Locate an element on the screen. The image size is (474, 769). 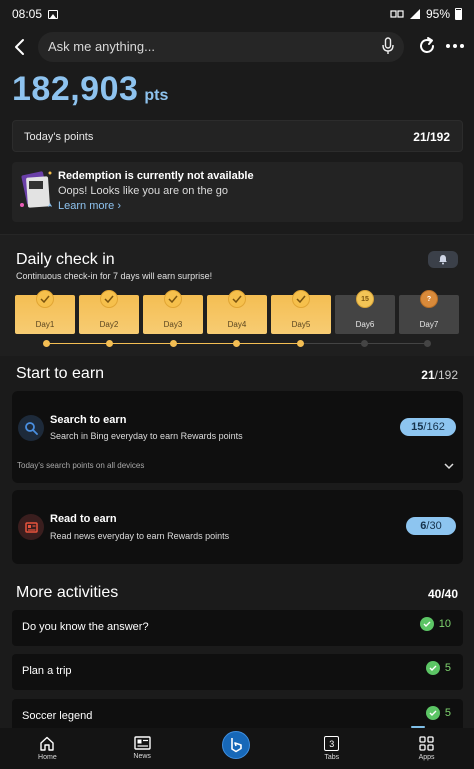
start-to-earn-total: /192 is located at coordinates (446, 375).